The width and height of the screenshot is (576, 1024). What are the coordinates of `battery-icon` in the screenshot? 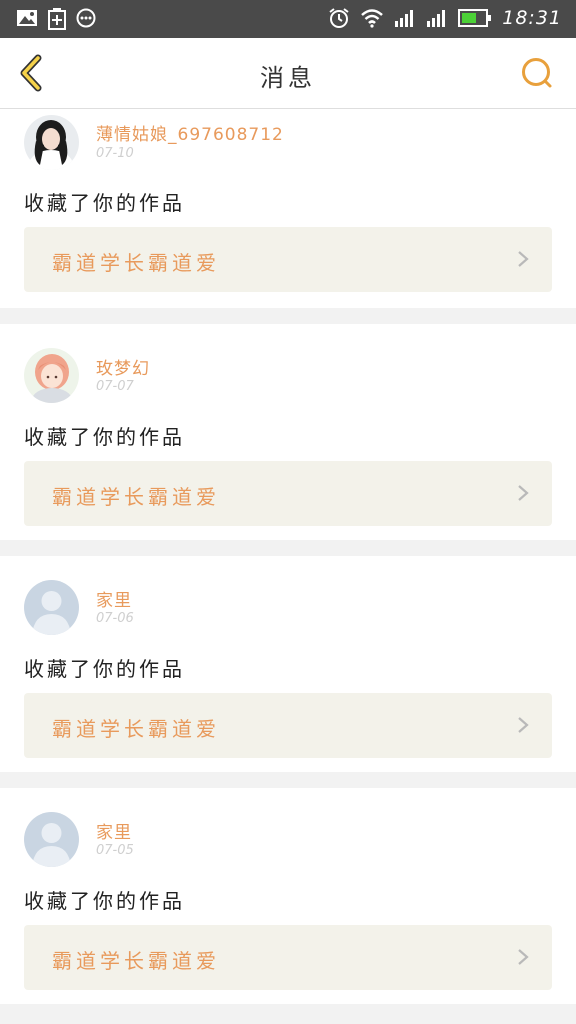 It's located at (475, 18).